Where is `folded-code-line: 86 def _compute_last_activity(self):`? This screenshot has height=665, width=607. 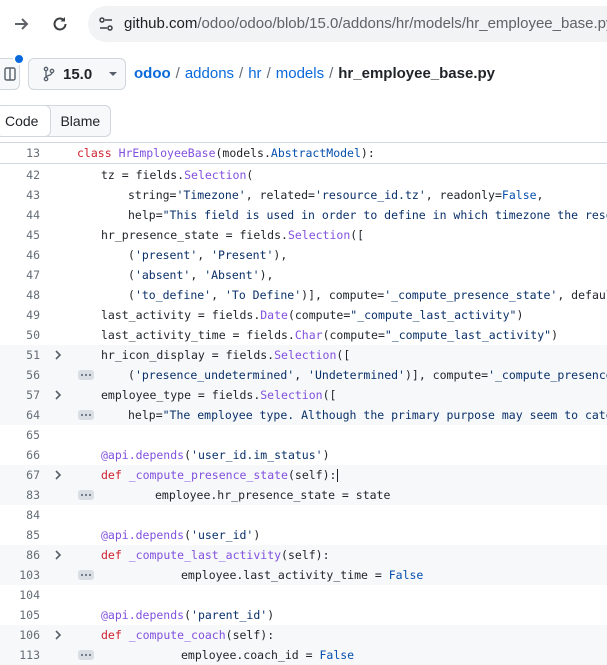 folded-code-line: 86 def _compute_last_activity(self): is located at coordinates (303, 555).